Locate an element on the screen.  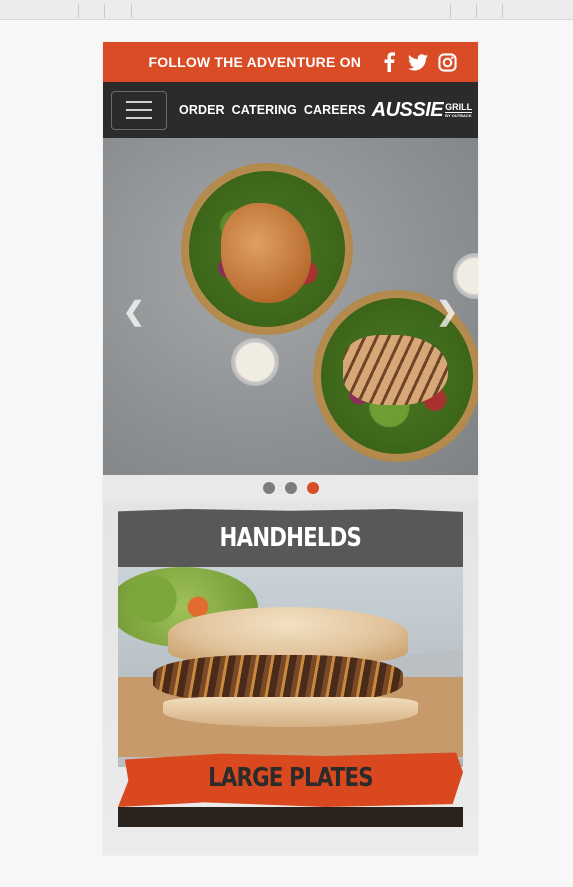
browser-ruler is located at coordinates (286, 10).